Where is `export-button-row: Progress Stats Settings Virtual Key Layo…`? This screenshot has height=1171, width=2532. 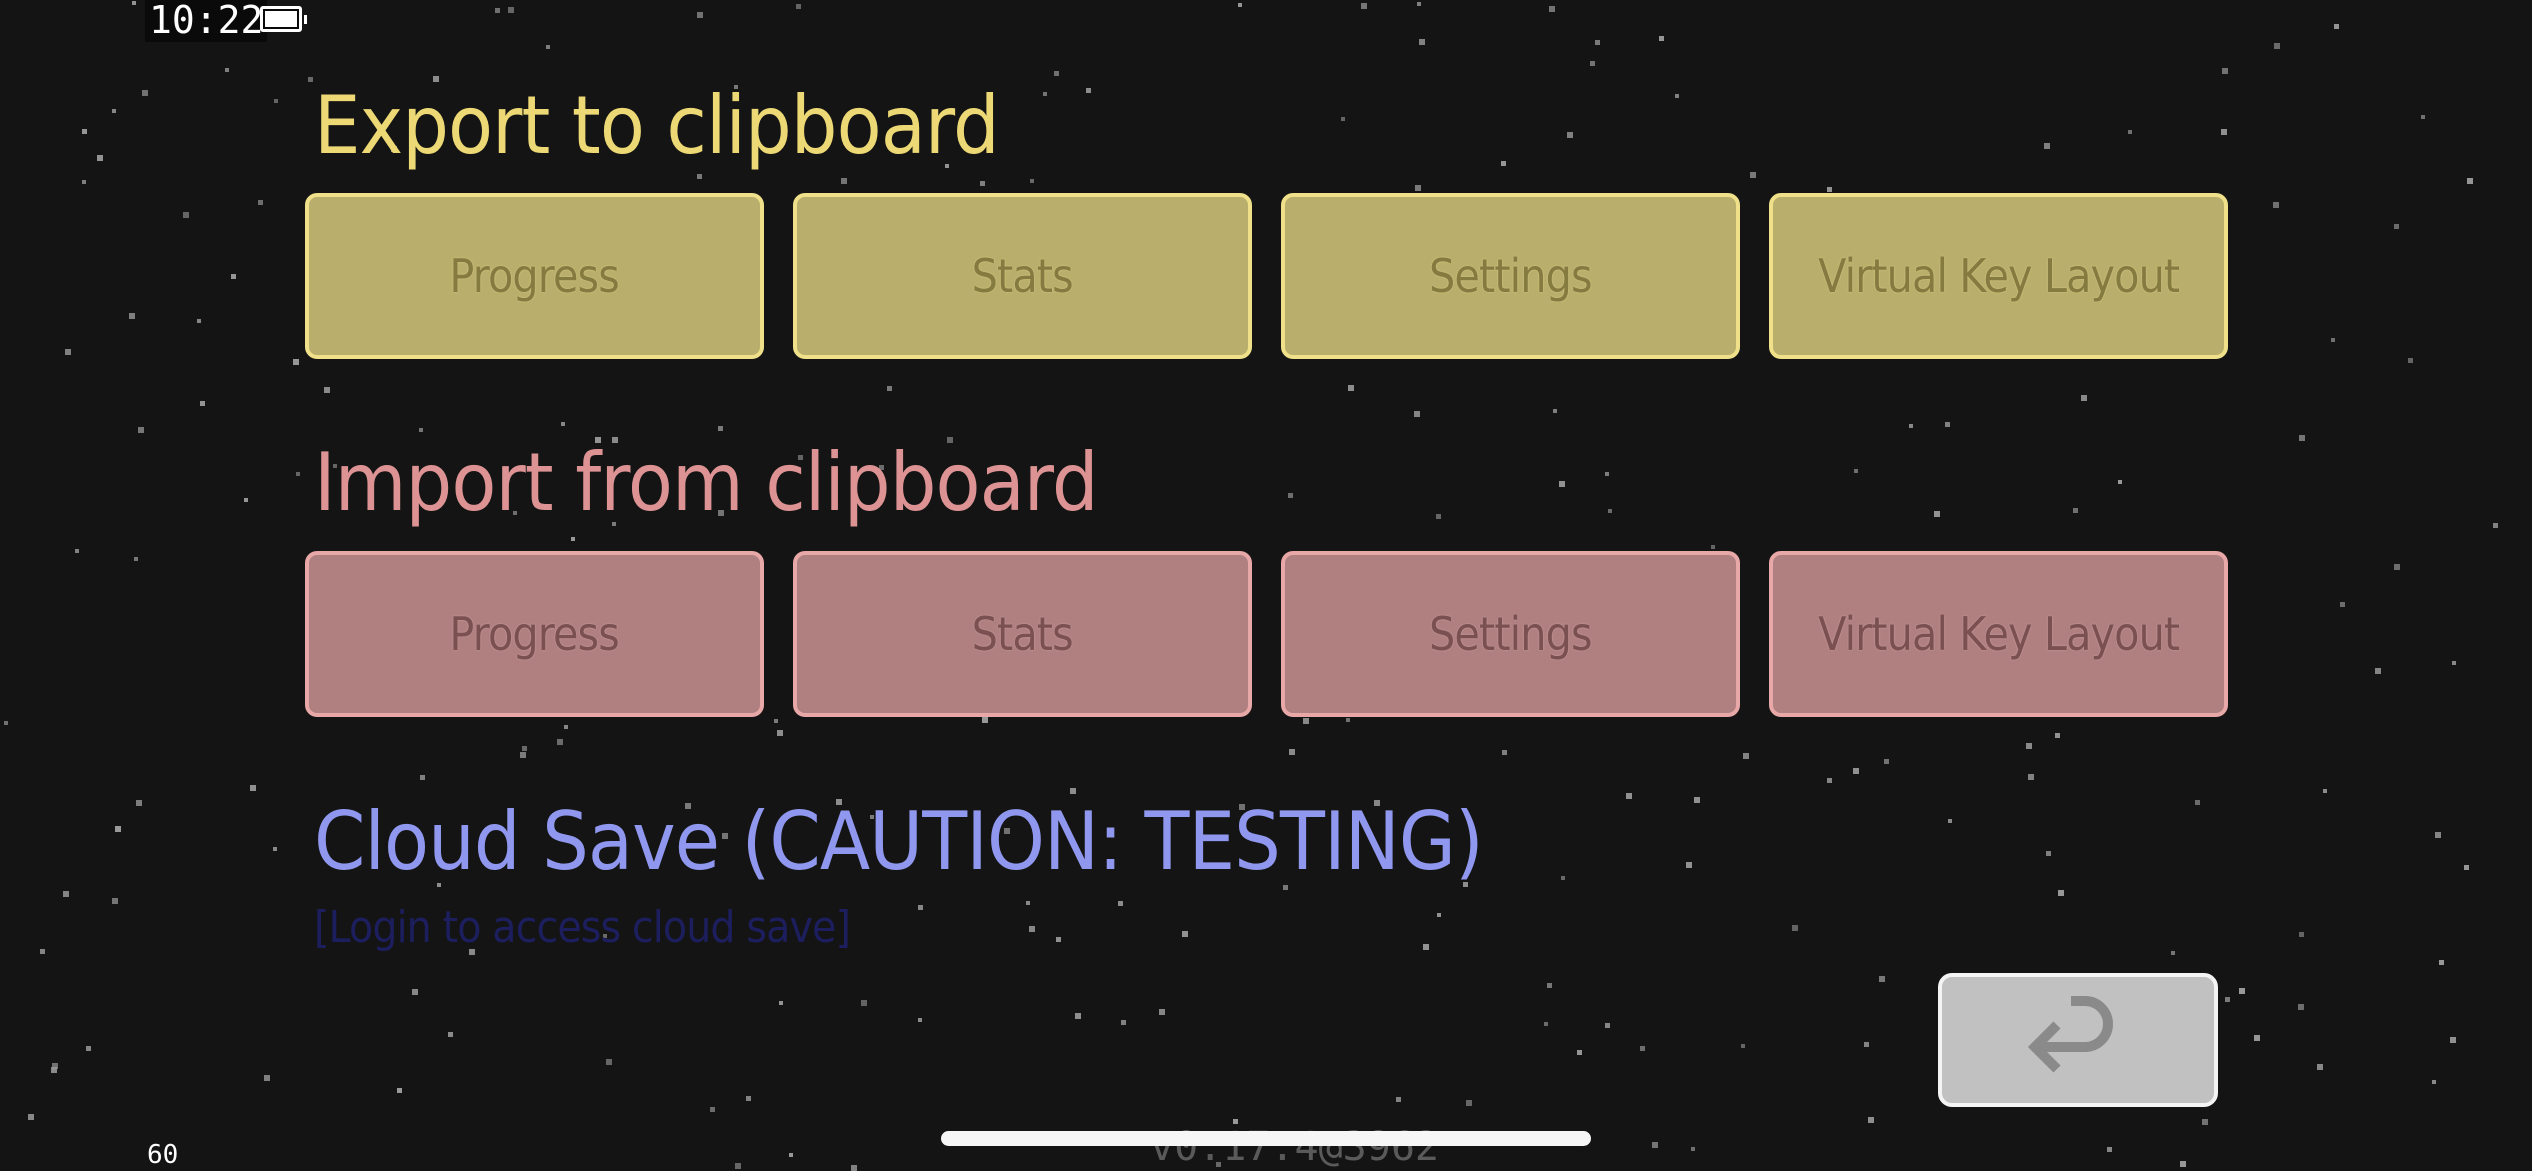
export-button-row: Progress Stats Settings Virtual Key Layo… is located at coordinates (1266, 276).